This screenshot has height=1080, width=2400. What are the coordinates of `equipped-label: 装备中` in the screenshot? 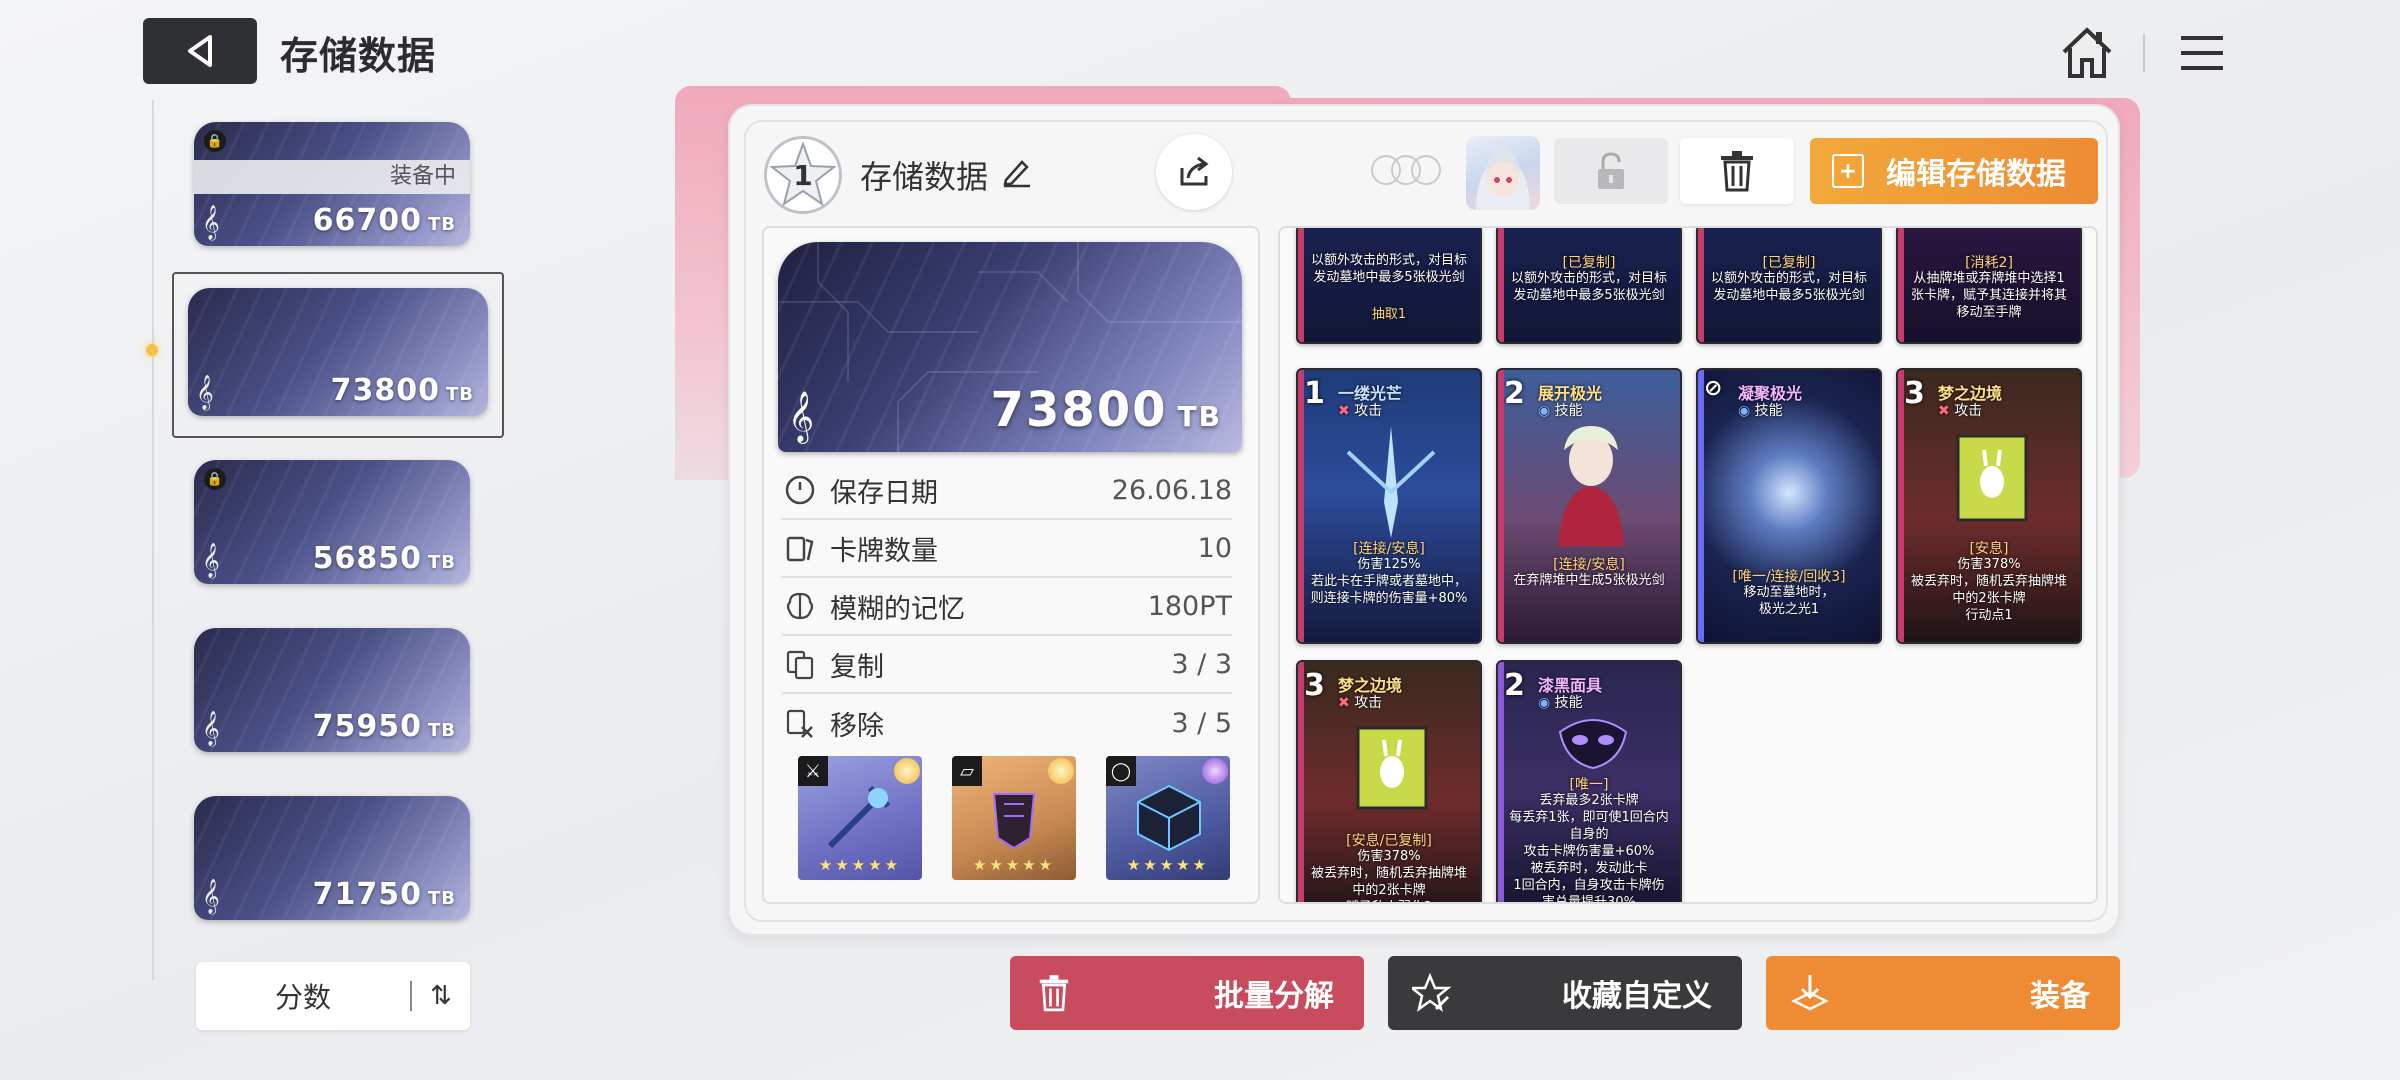 It's located at (332, 177).